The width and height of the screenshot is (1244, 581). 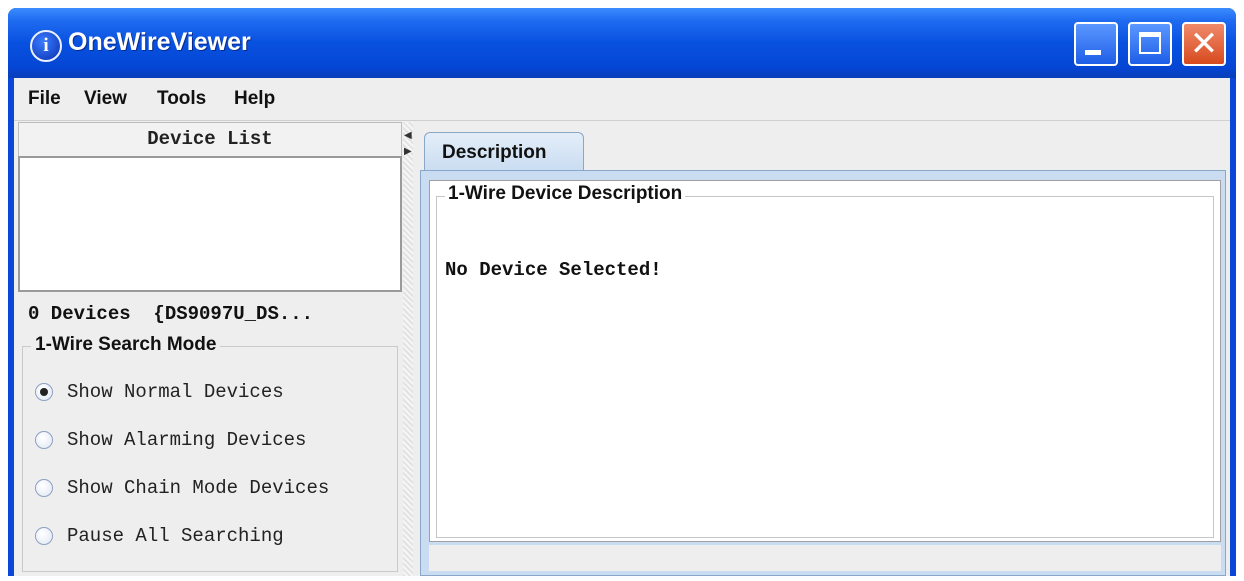 I want to click on description-title: 1-Wire Device Description, so click(x=565, y=194).